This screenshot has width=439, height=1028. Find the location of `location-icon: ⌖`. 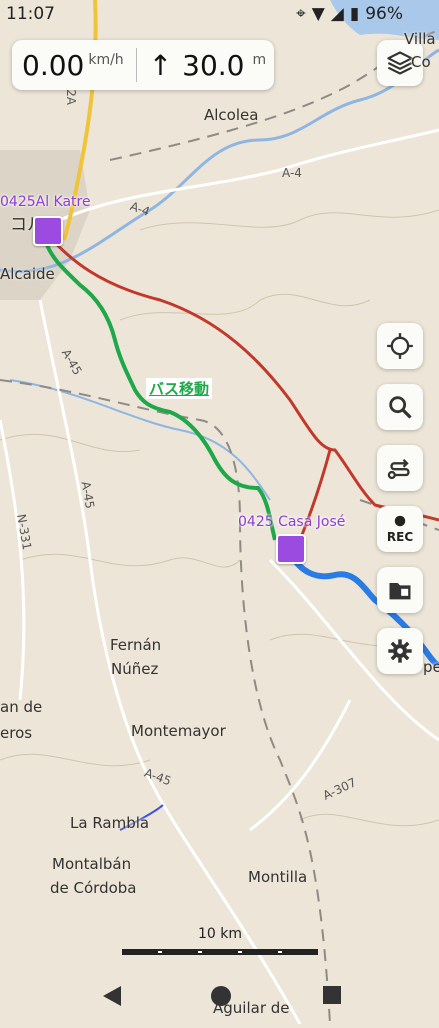

location-icon: ⌖ is located at coordinates (301, 14).